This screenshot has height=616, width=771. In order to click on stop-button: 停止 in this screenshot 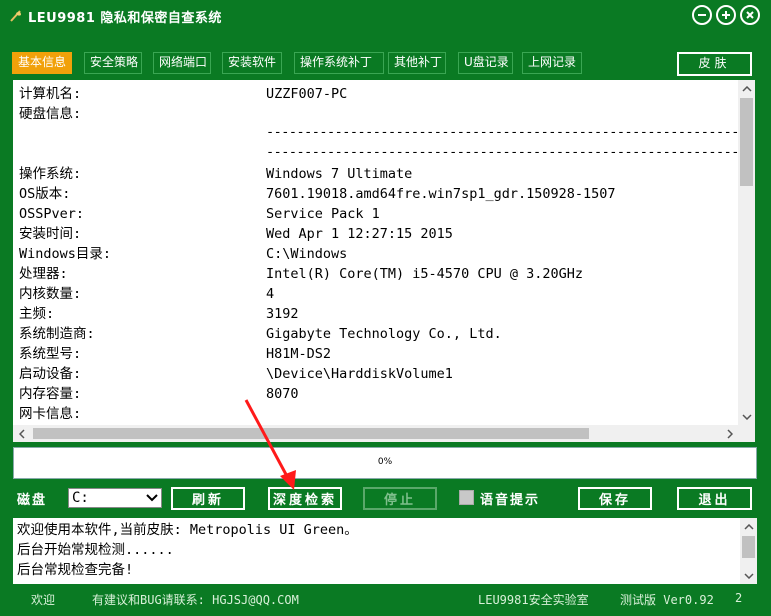, I will do `click(400, 498)`.